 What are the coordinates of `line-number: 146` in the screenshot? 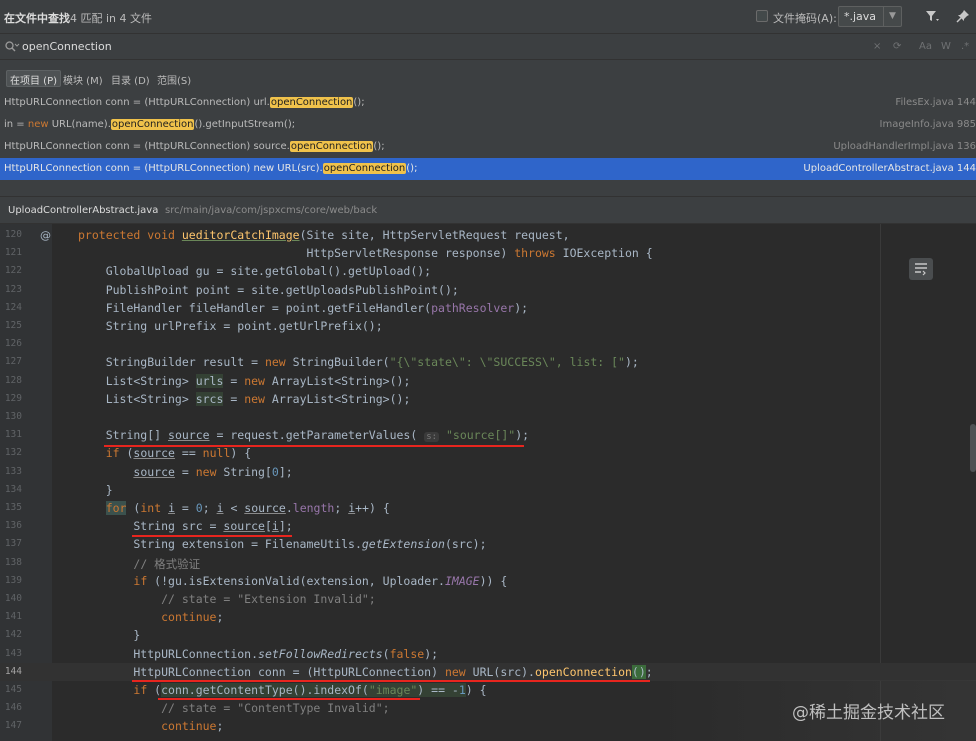 It's located at (13, 708).